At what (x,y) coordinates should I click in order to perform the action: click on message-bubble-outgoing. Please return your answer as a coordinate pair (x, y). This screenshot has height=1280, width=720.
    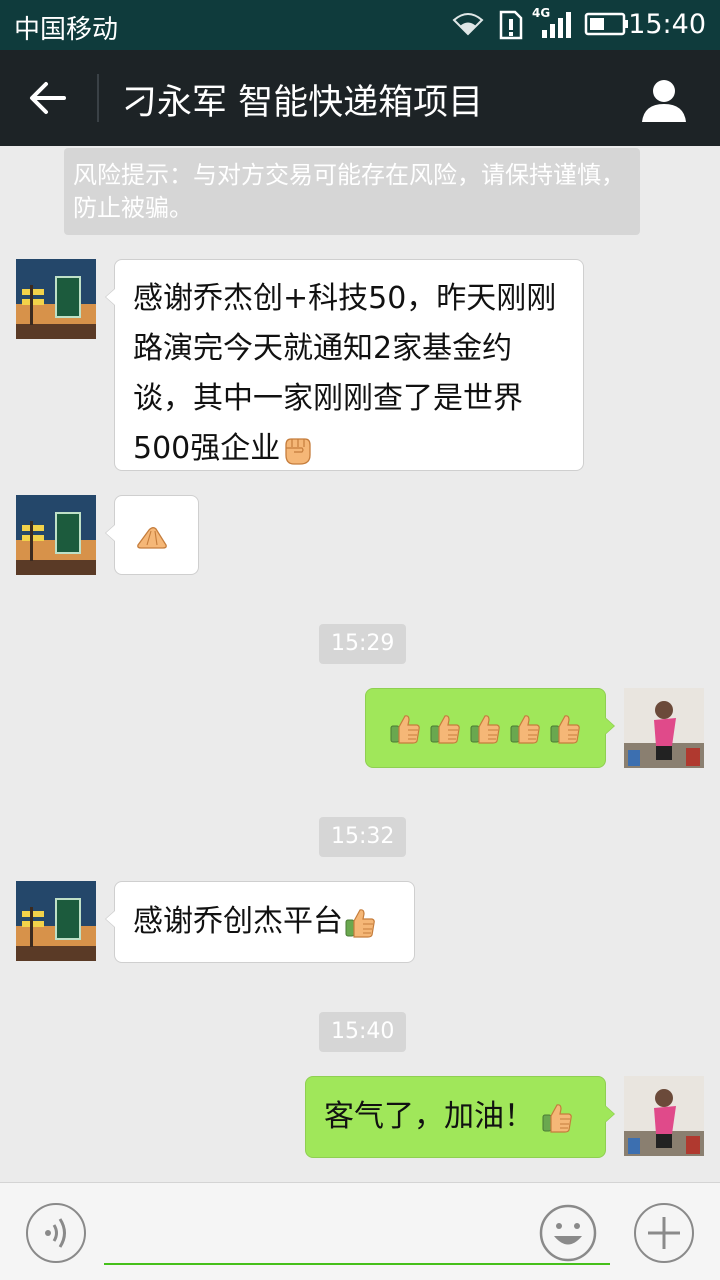
    Looking at the image, I should click on (490, 728).